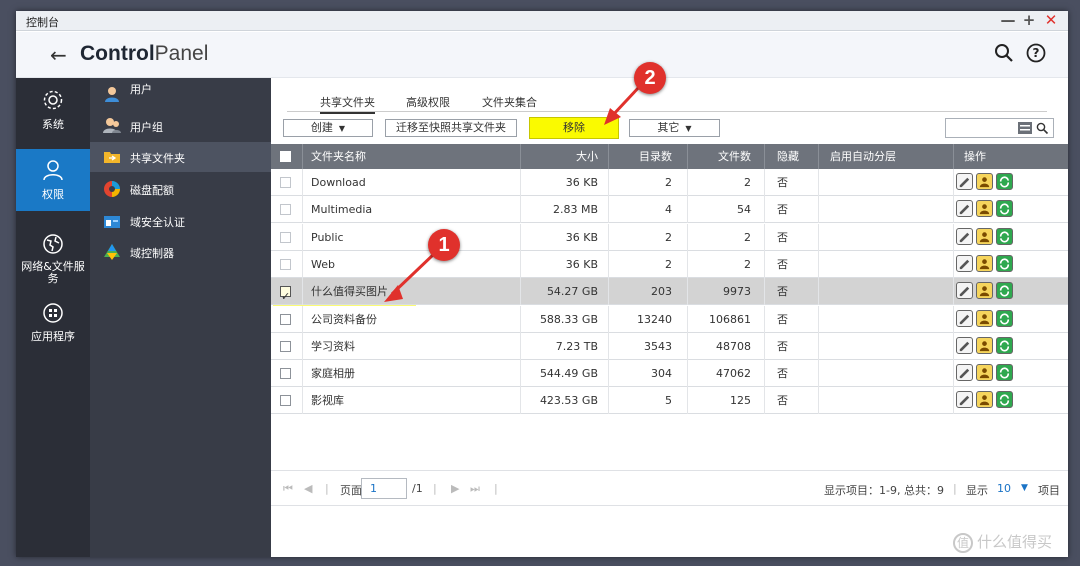 Image resolution: width=1080 pixels, height=566 pixels. I want to click on annotation-badge-1: 1, so click(444, 245).